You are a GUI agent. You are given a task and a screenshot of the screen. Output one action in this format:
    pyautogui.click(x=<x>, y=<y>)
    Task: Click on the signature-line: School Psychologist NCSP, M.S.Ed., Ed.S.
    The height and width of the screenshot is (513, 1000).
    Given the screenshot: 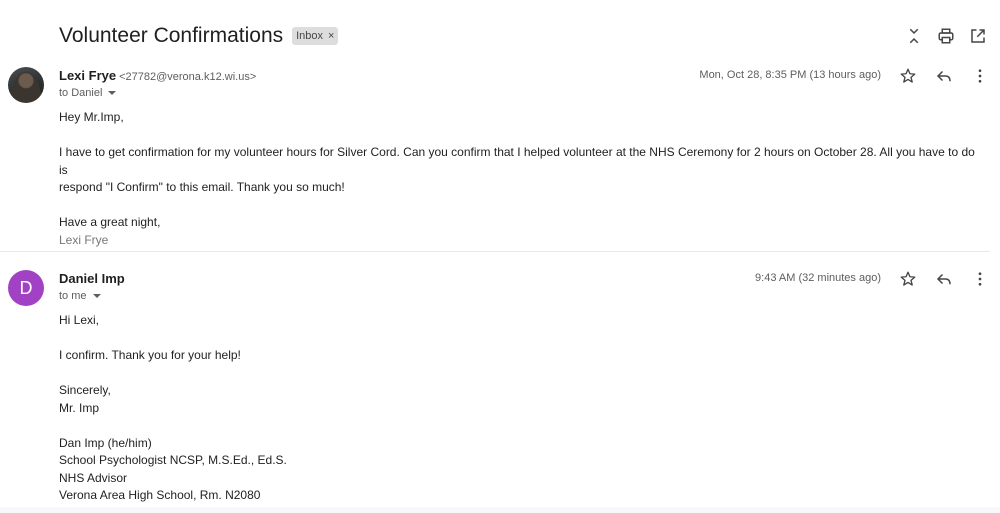 What is the action you would take?
    pyautogui.click(x=173, y=460)
    